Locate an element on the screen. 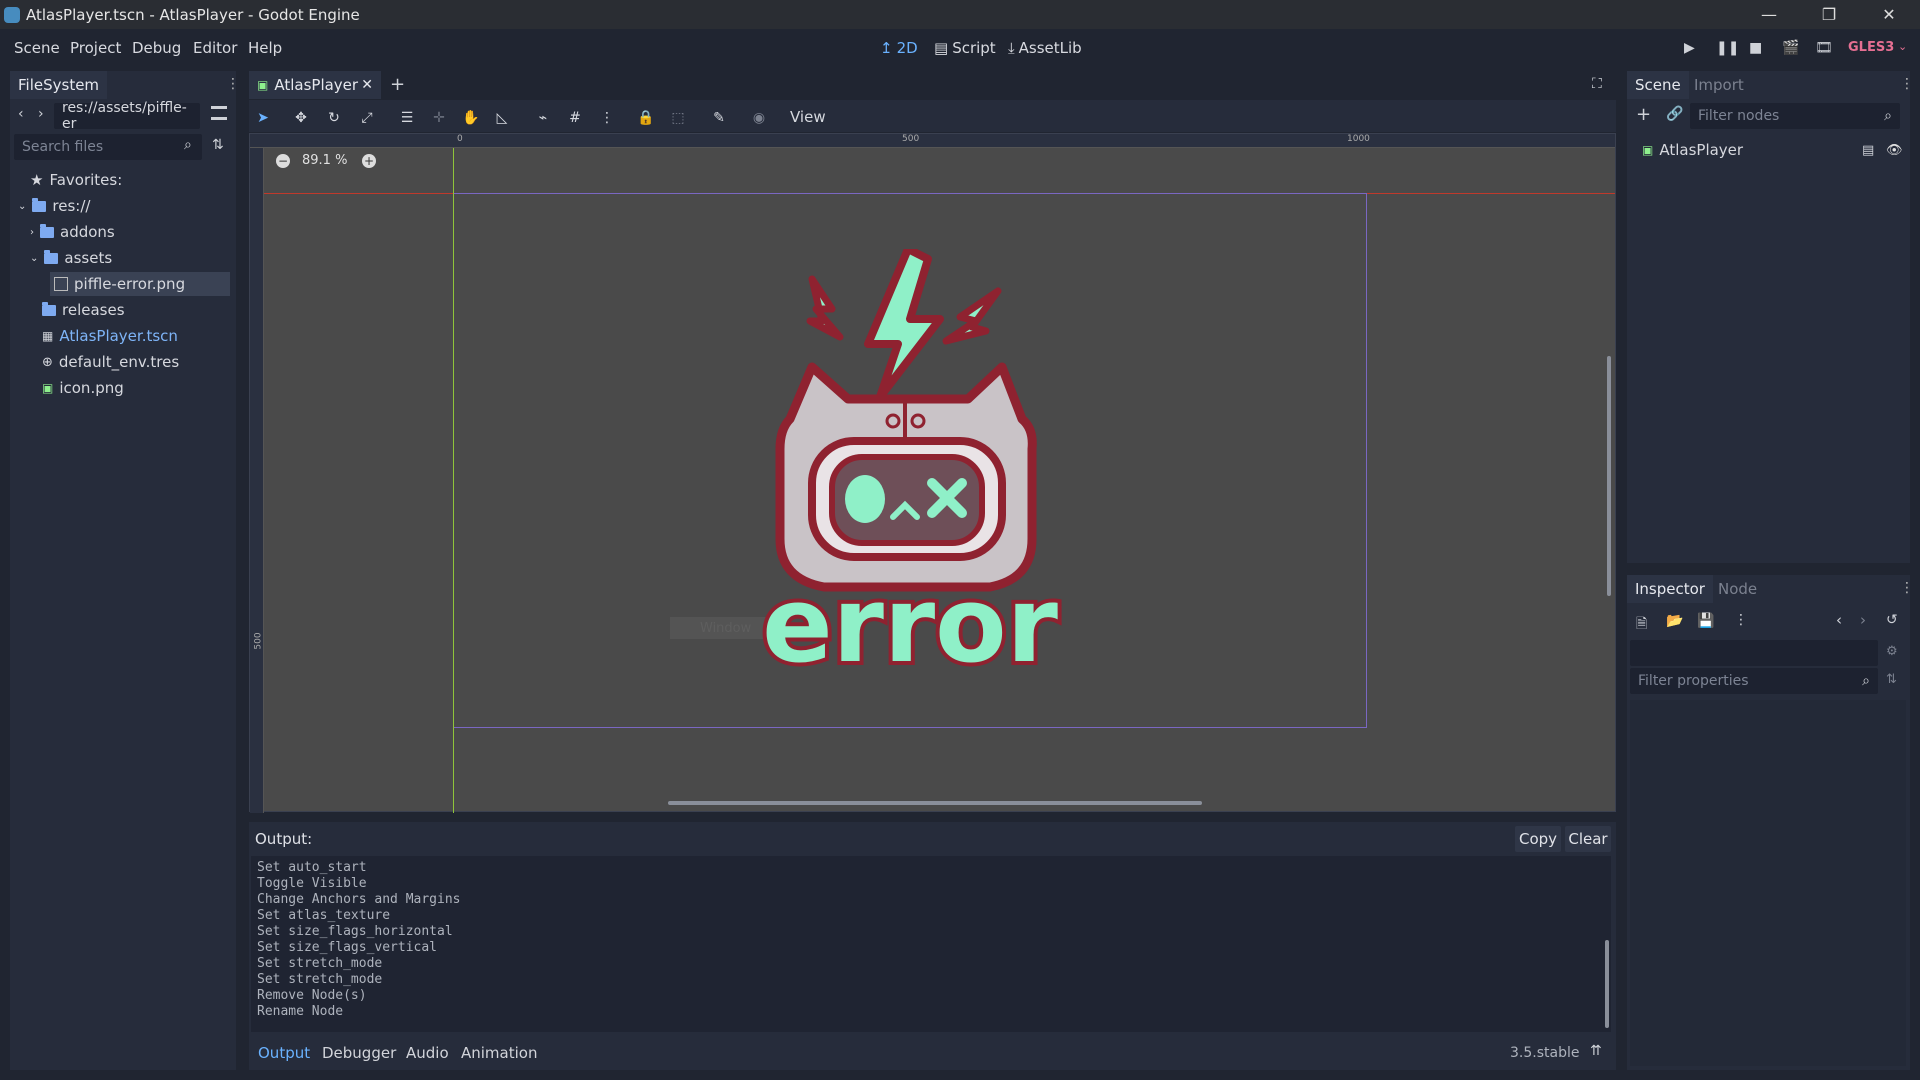 The image size is (1920, 1080). workspace-2d-button: ↥ 2D is located at coordinates (899, 48).